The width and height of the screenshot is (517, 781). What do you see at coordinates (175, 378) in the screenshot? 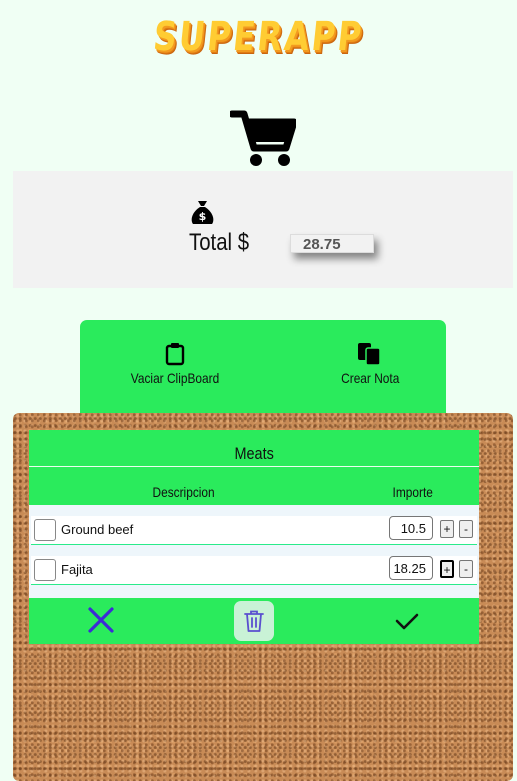
I see `clear-clipboard-label: Vaciar ClipBoard` at bounding box center [175, 378].